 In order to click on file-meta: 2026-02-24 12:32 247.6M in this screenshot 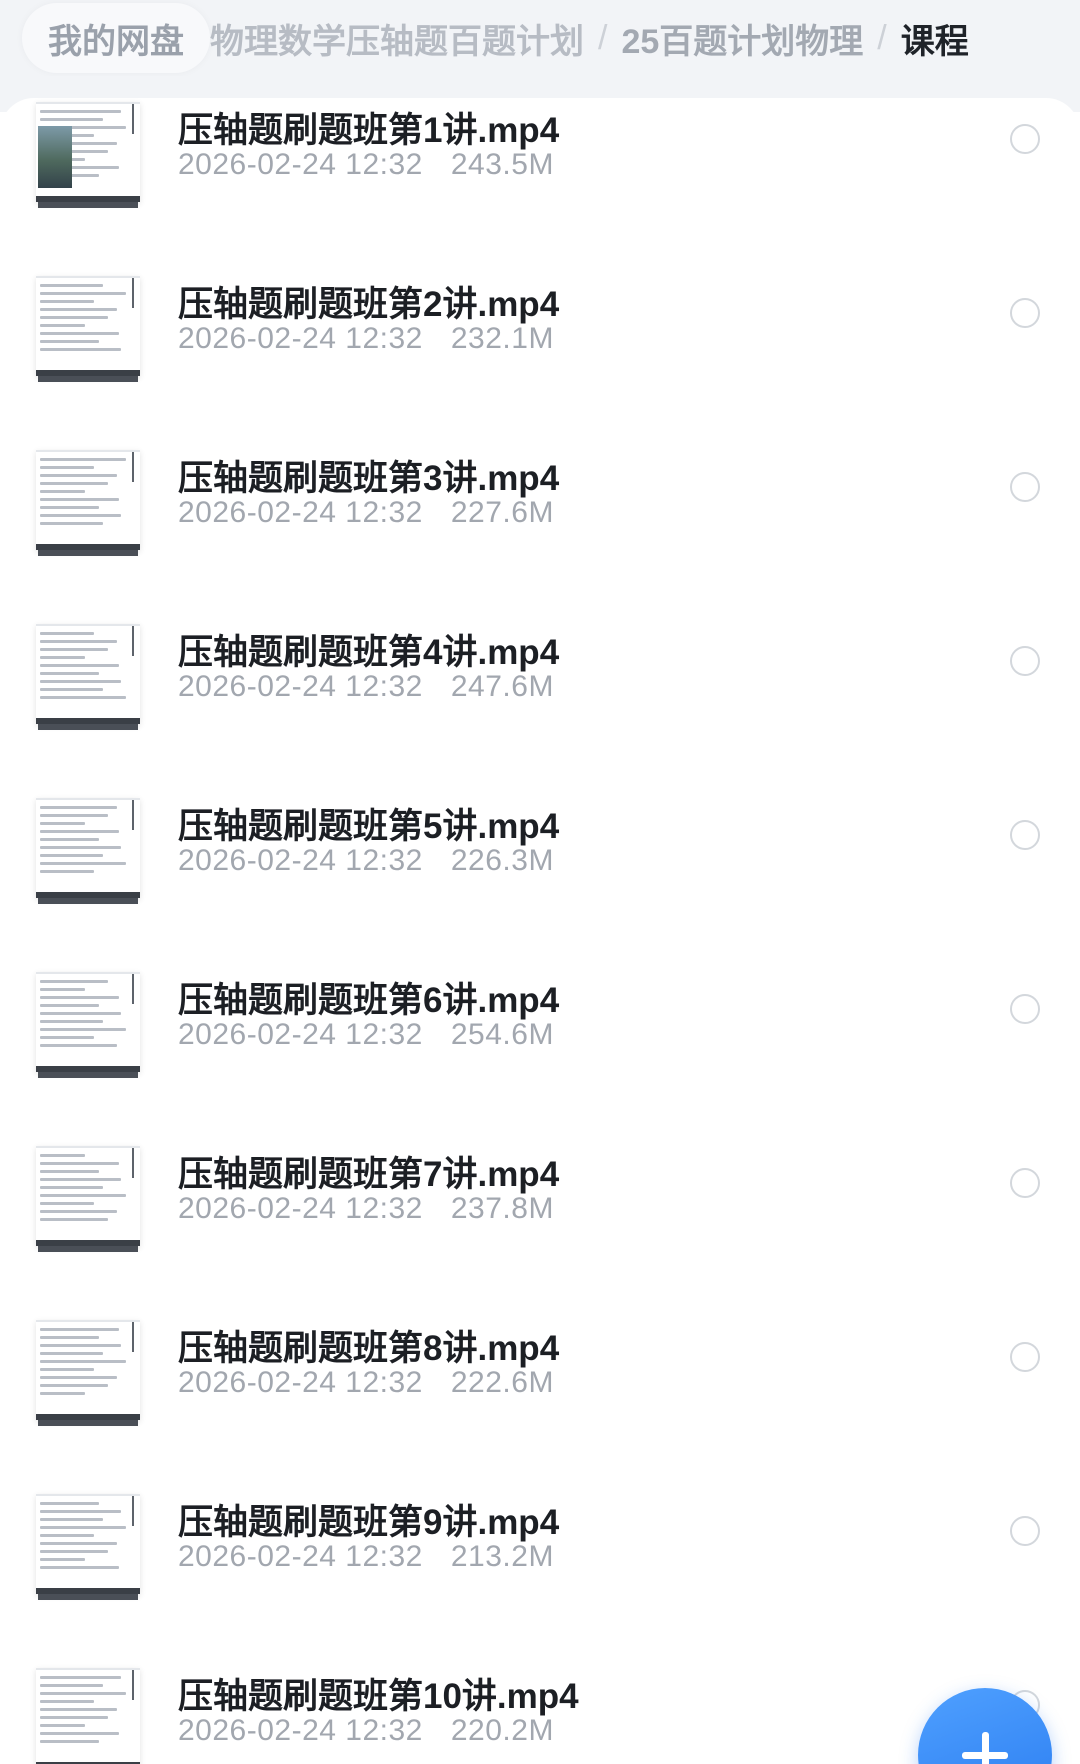, I will do `click(366, 687)`.